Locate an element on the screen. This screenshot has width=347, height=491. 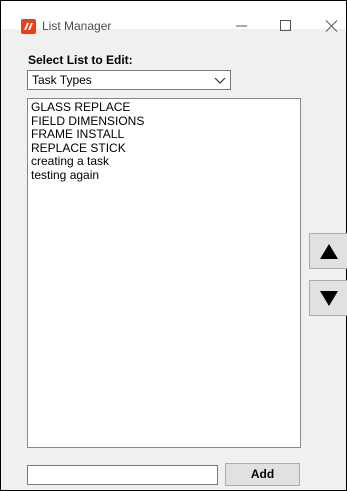
minimize-icon is located at coordinates (241, 26).